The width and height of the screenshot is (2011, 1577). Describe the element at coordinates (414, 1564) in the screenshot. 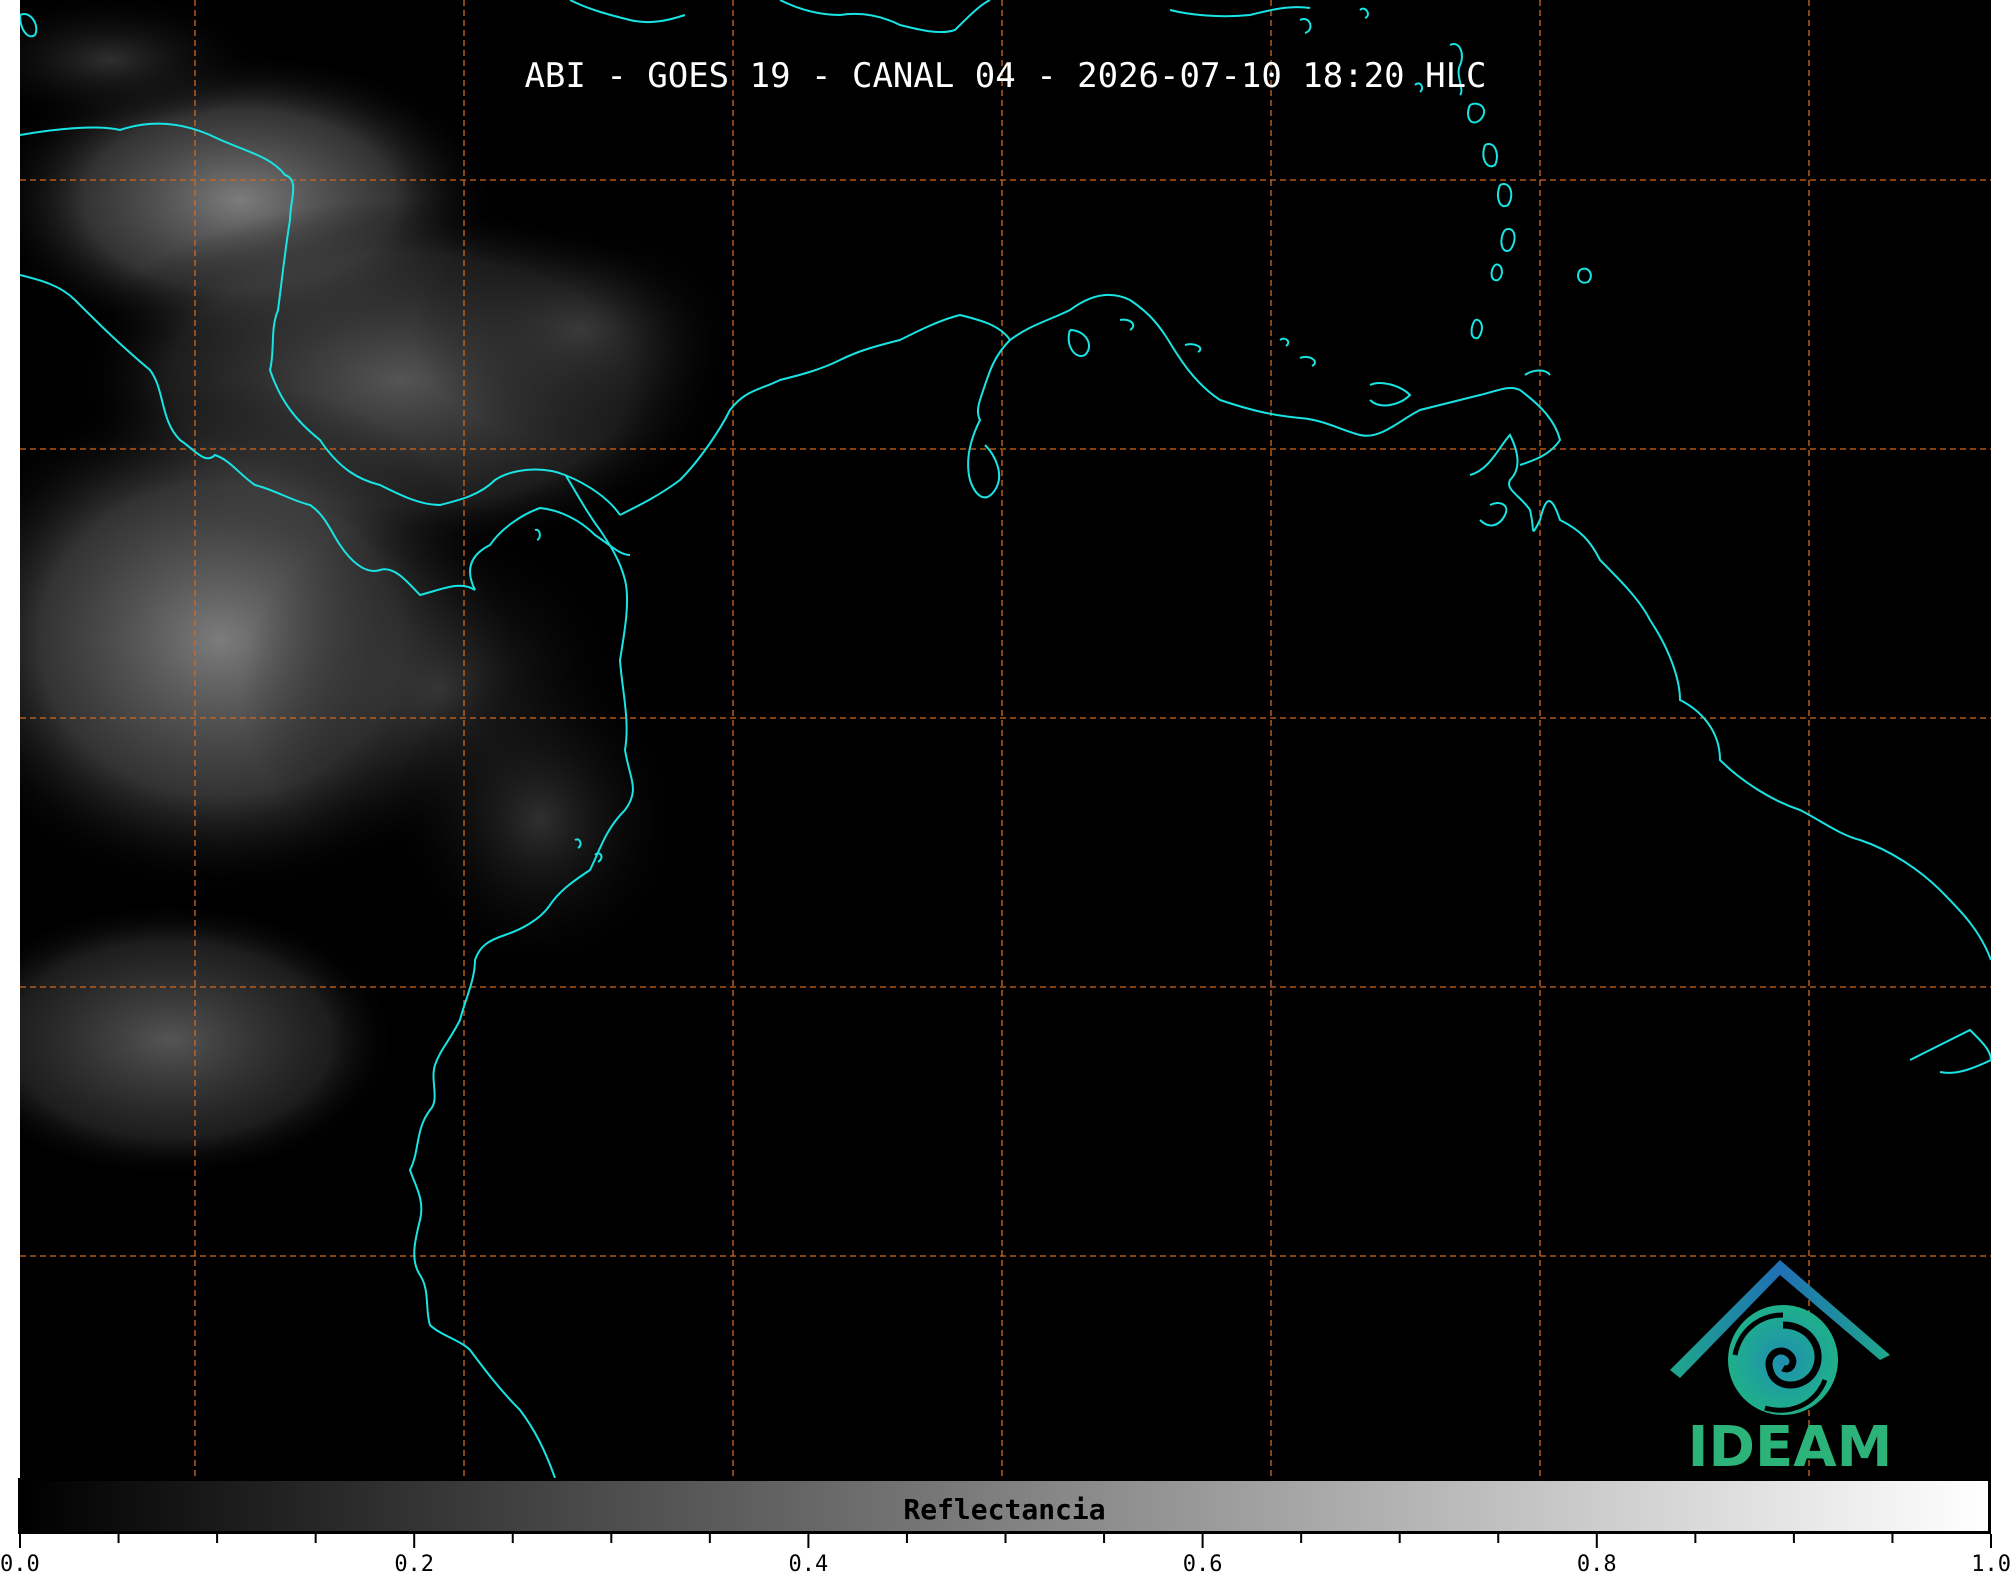

I see `colorbar-tick-label: 0.2` at that location.